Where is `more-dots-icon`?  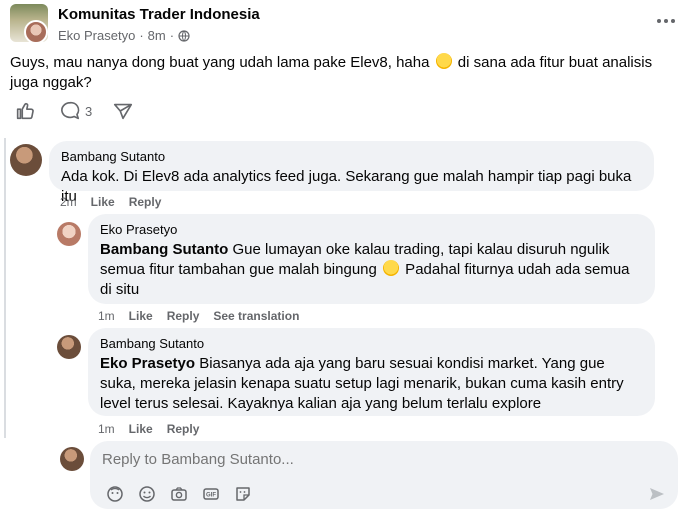 more-dots-icon is located at coordinates (666, 21).